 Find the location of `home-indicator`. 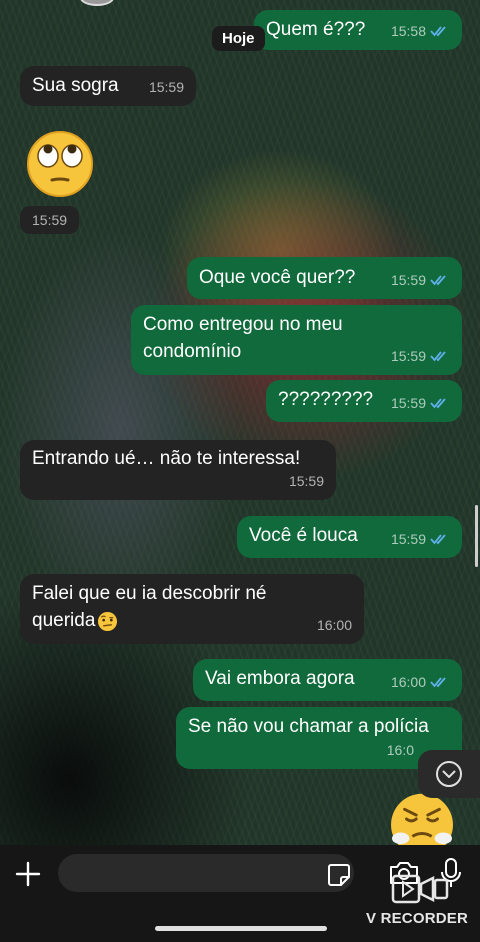

home-indicator is located at coordinates (241, 928).